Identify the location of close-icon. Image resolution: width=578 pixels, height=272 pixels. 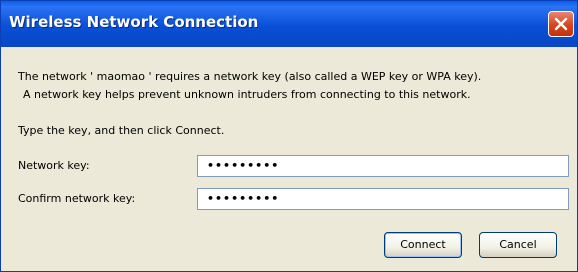
(561, 24).